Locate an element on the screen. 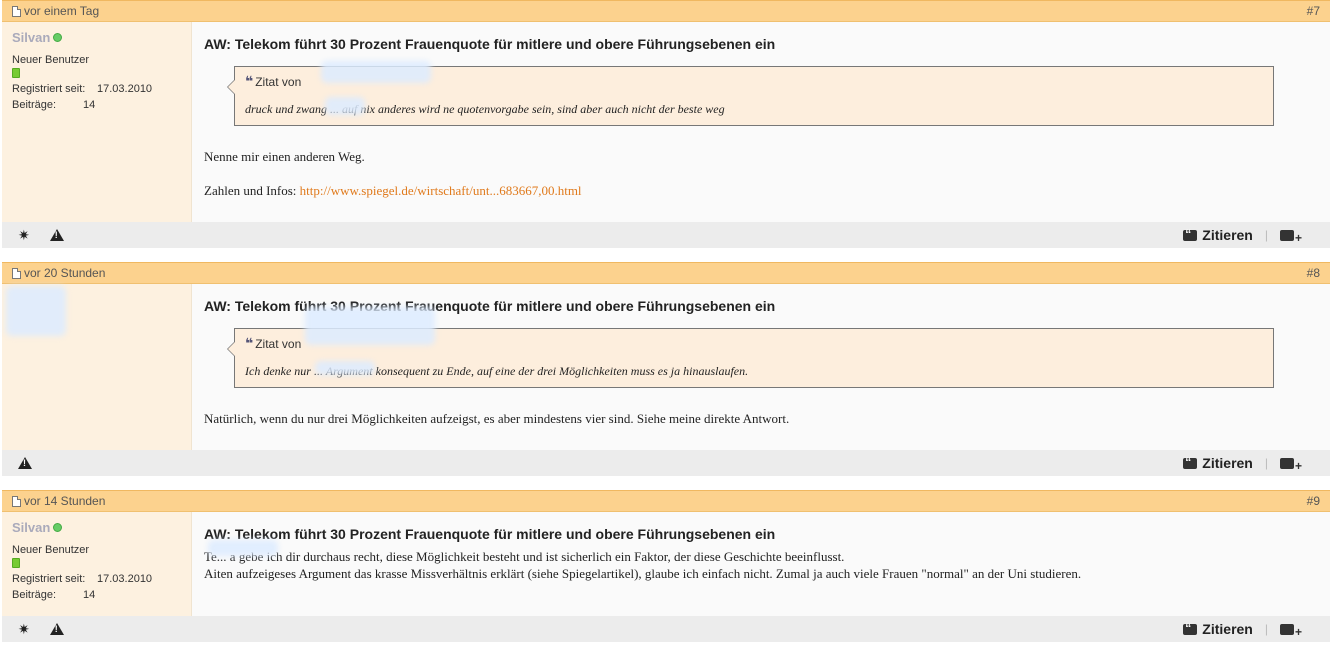  link-prefix: Zahlen und Infos: is located at coordinates (252, 190).